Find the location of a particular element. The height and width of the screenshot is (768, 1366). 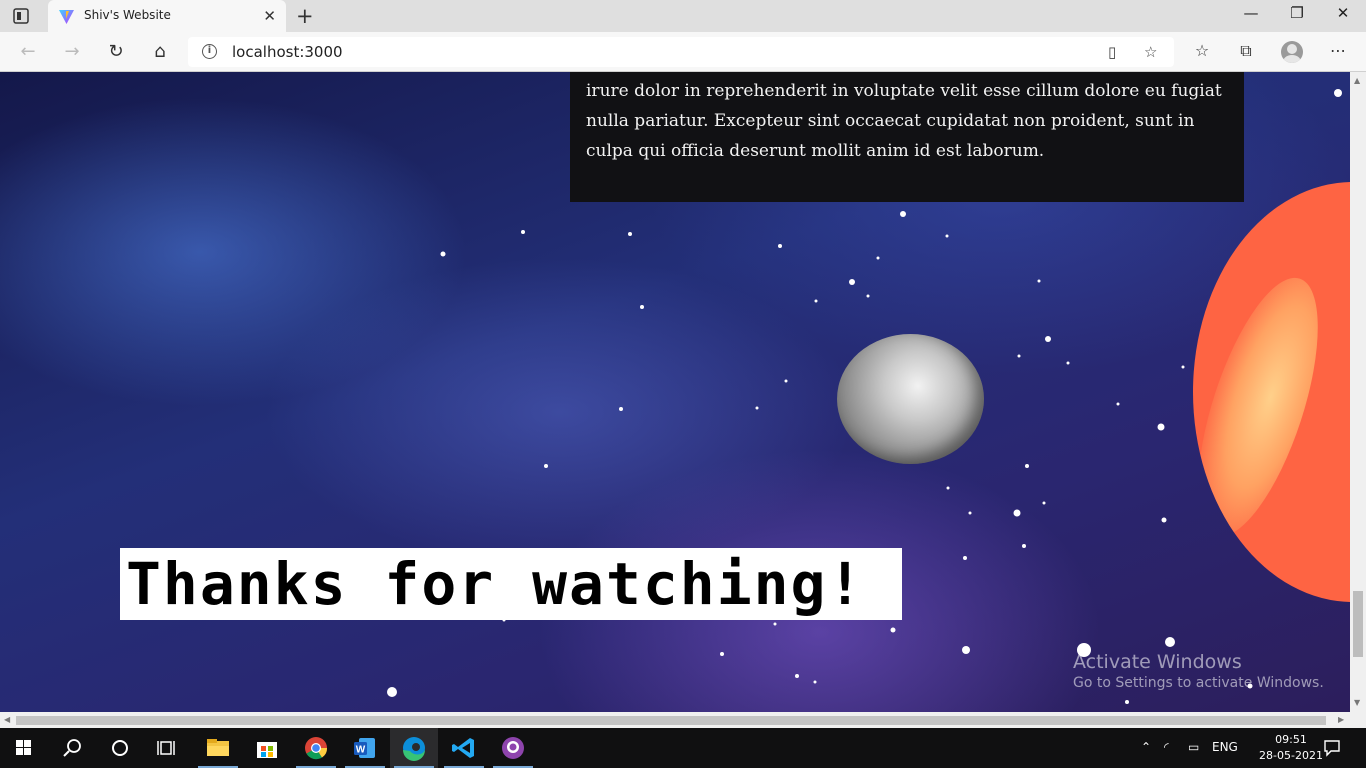

address-toolbar: ← → ↻ ⌂ i localhost:3000 ▯ ☆ ☆ ⧉ ⋯ is located at coordinates (683, 52).